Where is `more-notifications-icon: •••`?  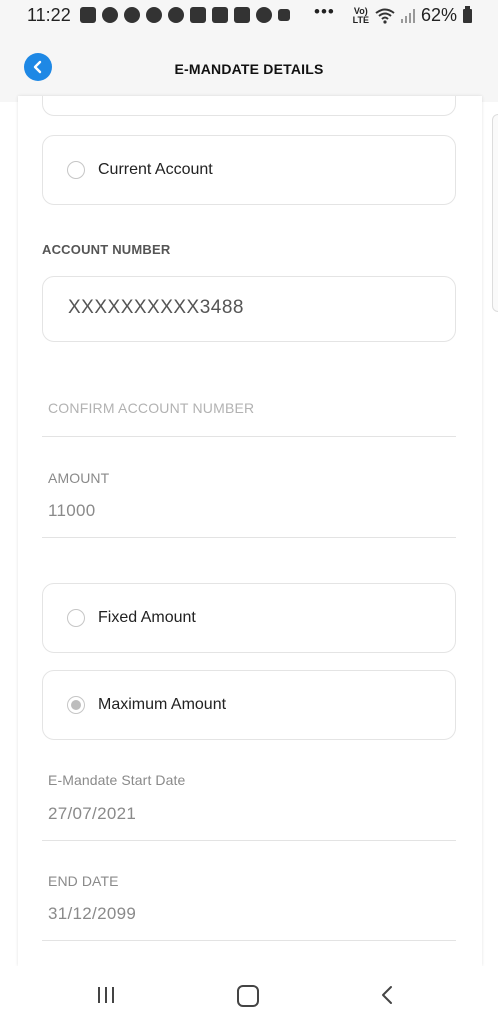
more-notifications-icon: ••• is located at coordinates (324, 11).